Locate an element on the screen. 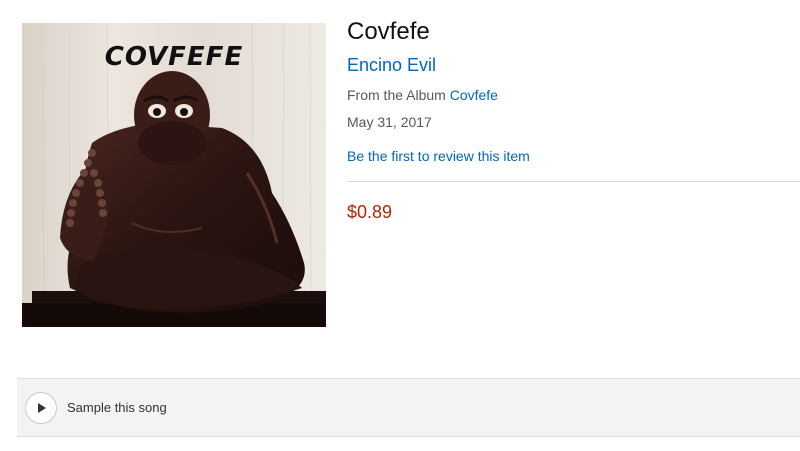 This screenshot has height=451, width=800. song-title: Covfefe is located at coordinates (388, 31).